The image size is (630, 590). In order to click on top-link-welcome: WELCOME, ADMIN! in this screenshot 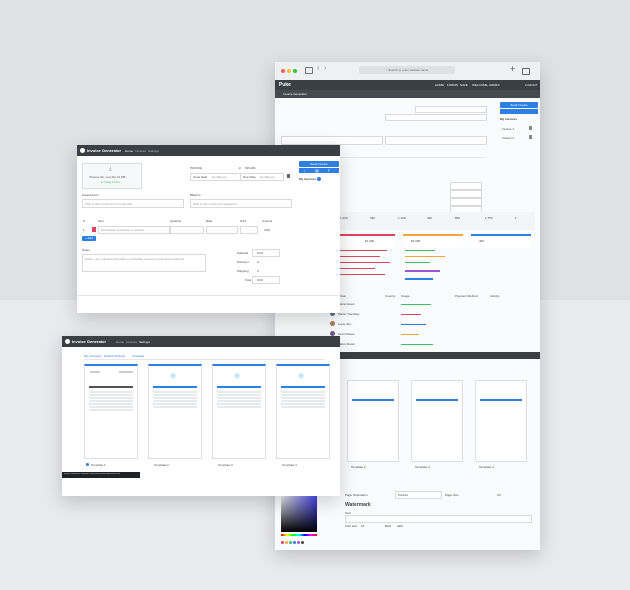, I will do `click(486, 85)`.